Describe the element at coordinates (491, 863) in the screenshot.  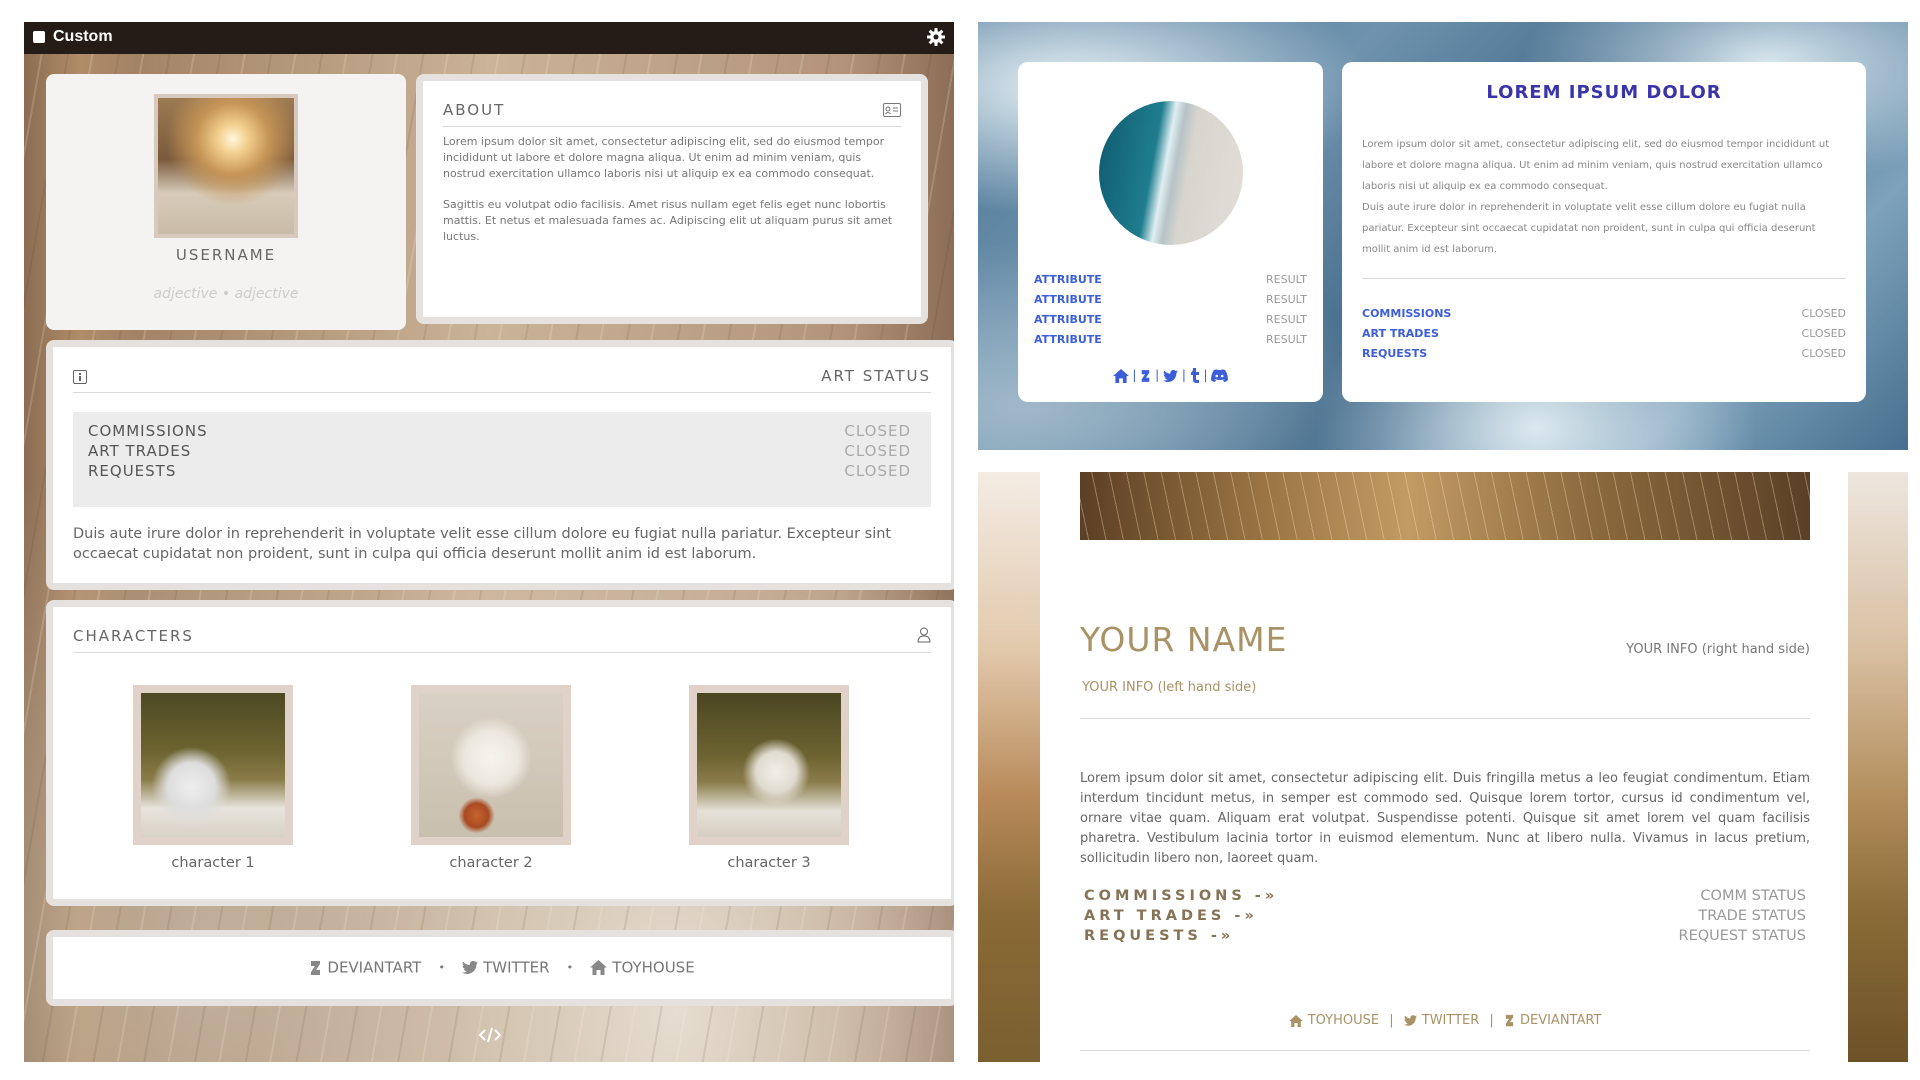
I see `character-2-label: character 2` at that location.